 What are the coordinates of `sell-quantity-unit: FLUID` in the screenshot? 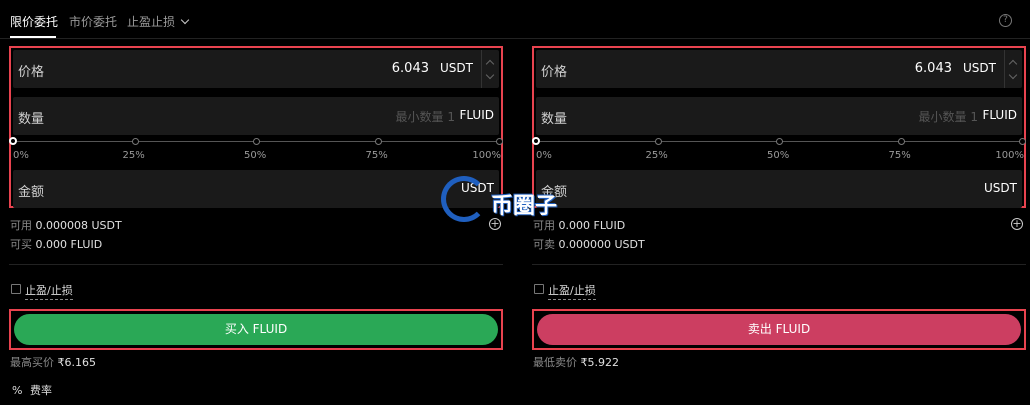 It's located at (999, 115).